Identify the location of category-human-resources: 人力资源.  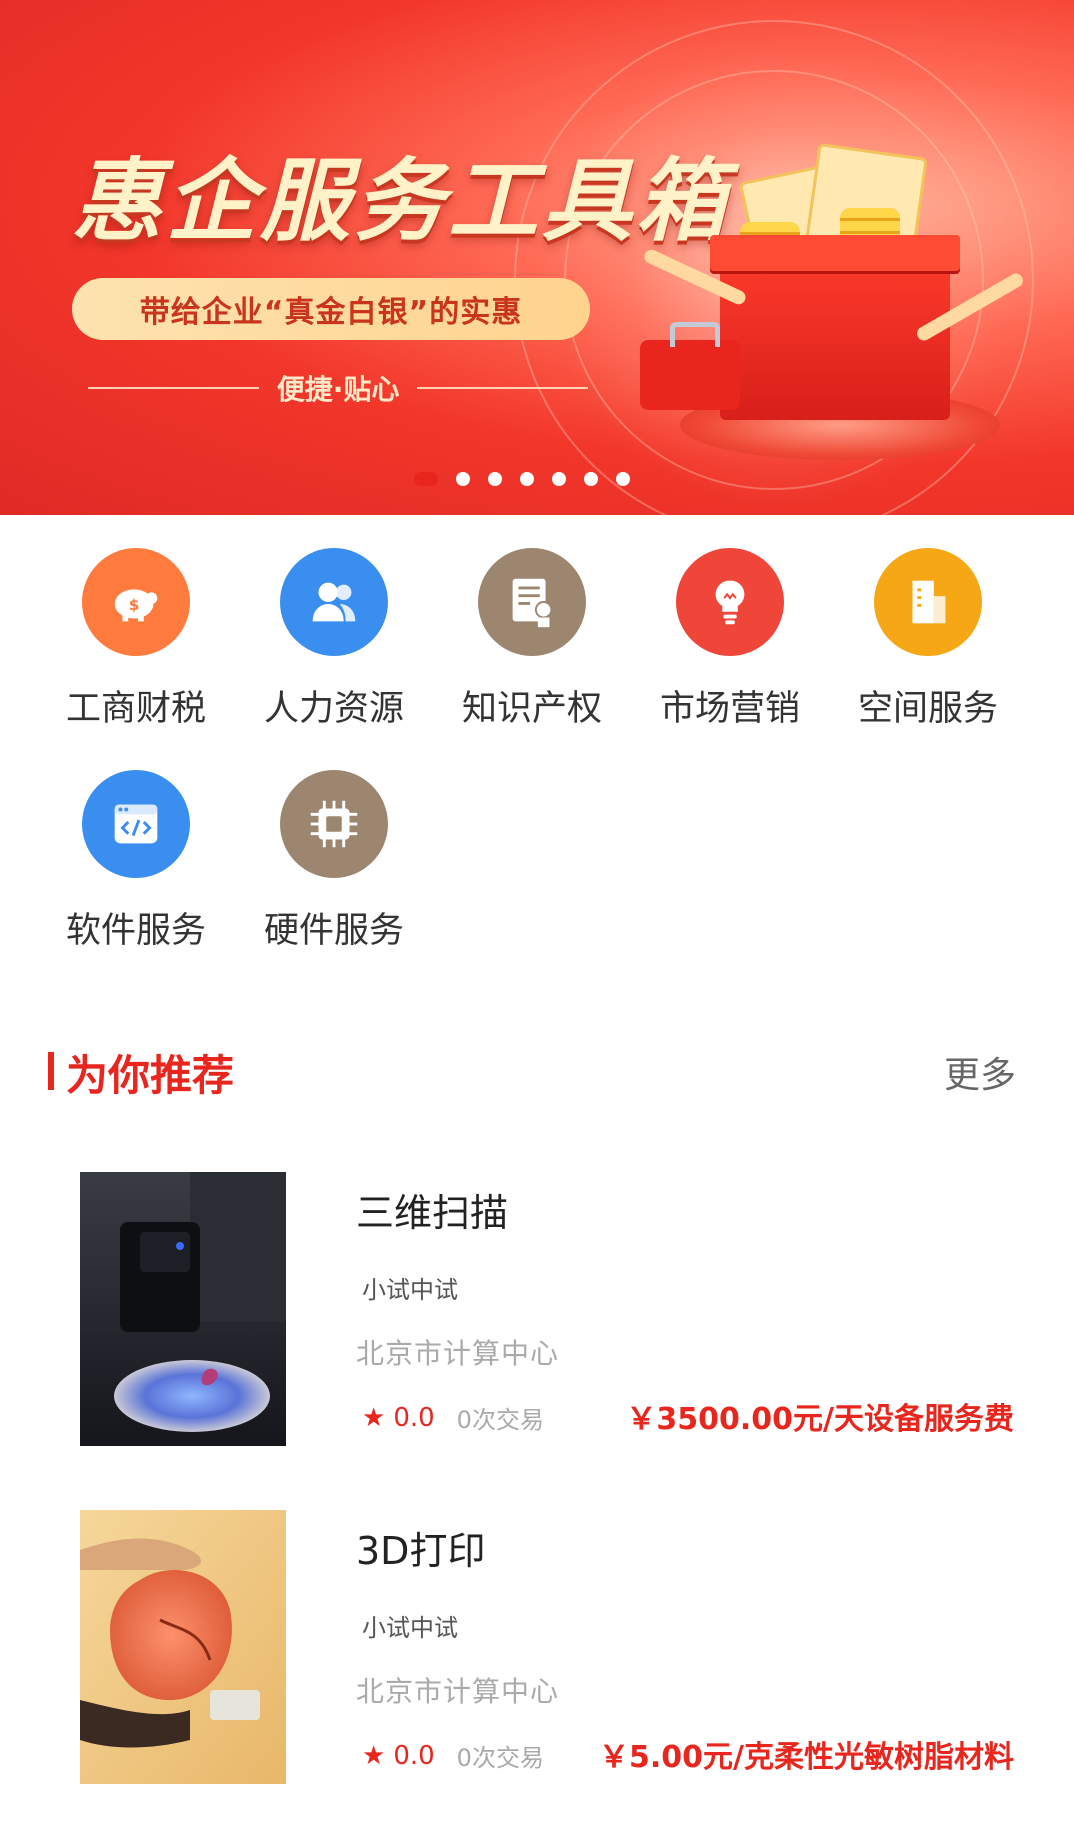
(334, 639).